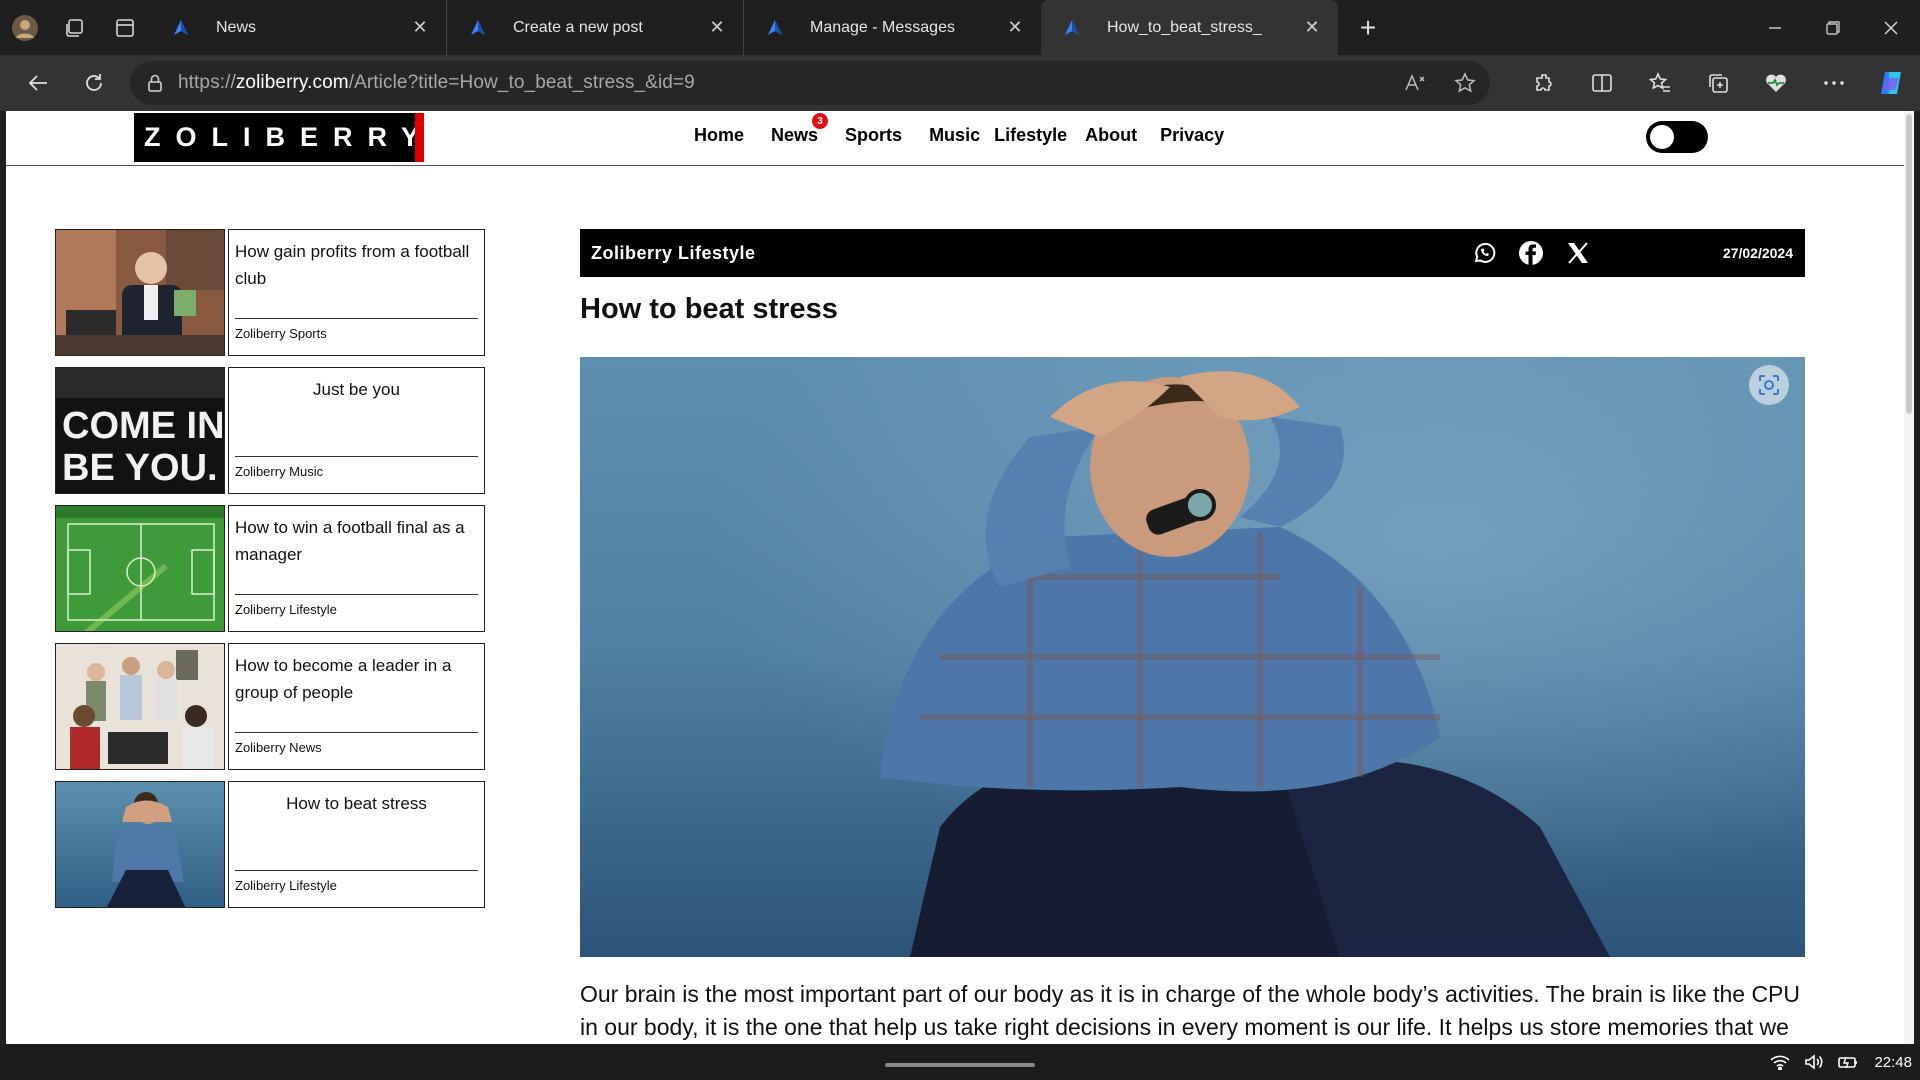 Image resolution: width=1920 pixels, height=1080 pixels. I want to click on taskbar: 22:48, so click(960, 1062).